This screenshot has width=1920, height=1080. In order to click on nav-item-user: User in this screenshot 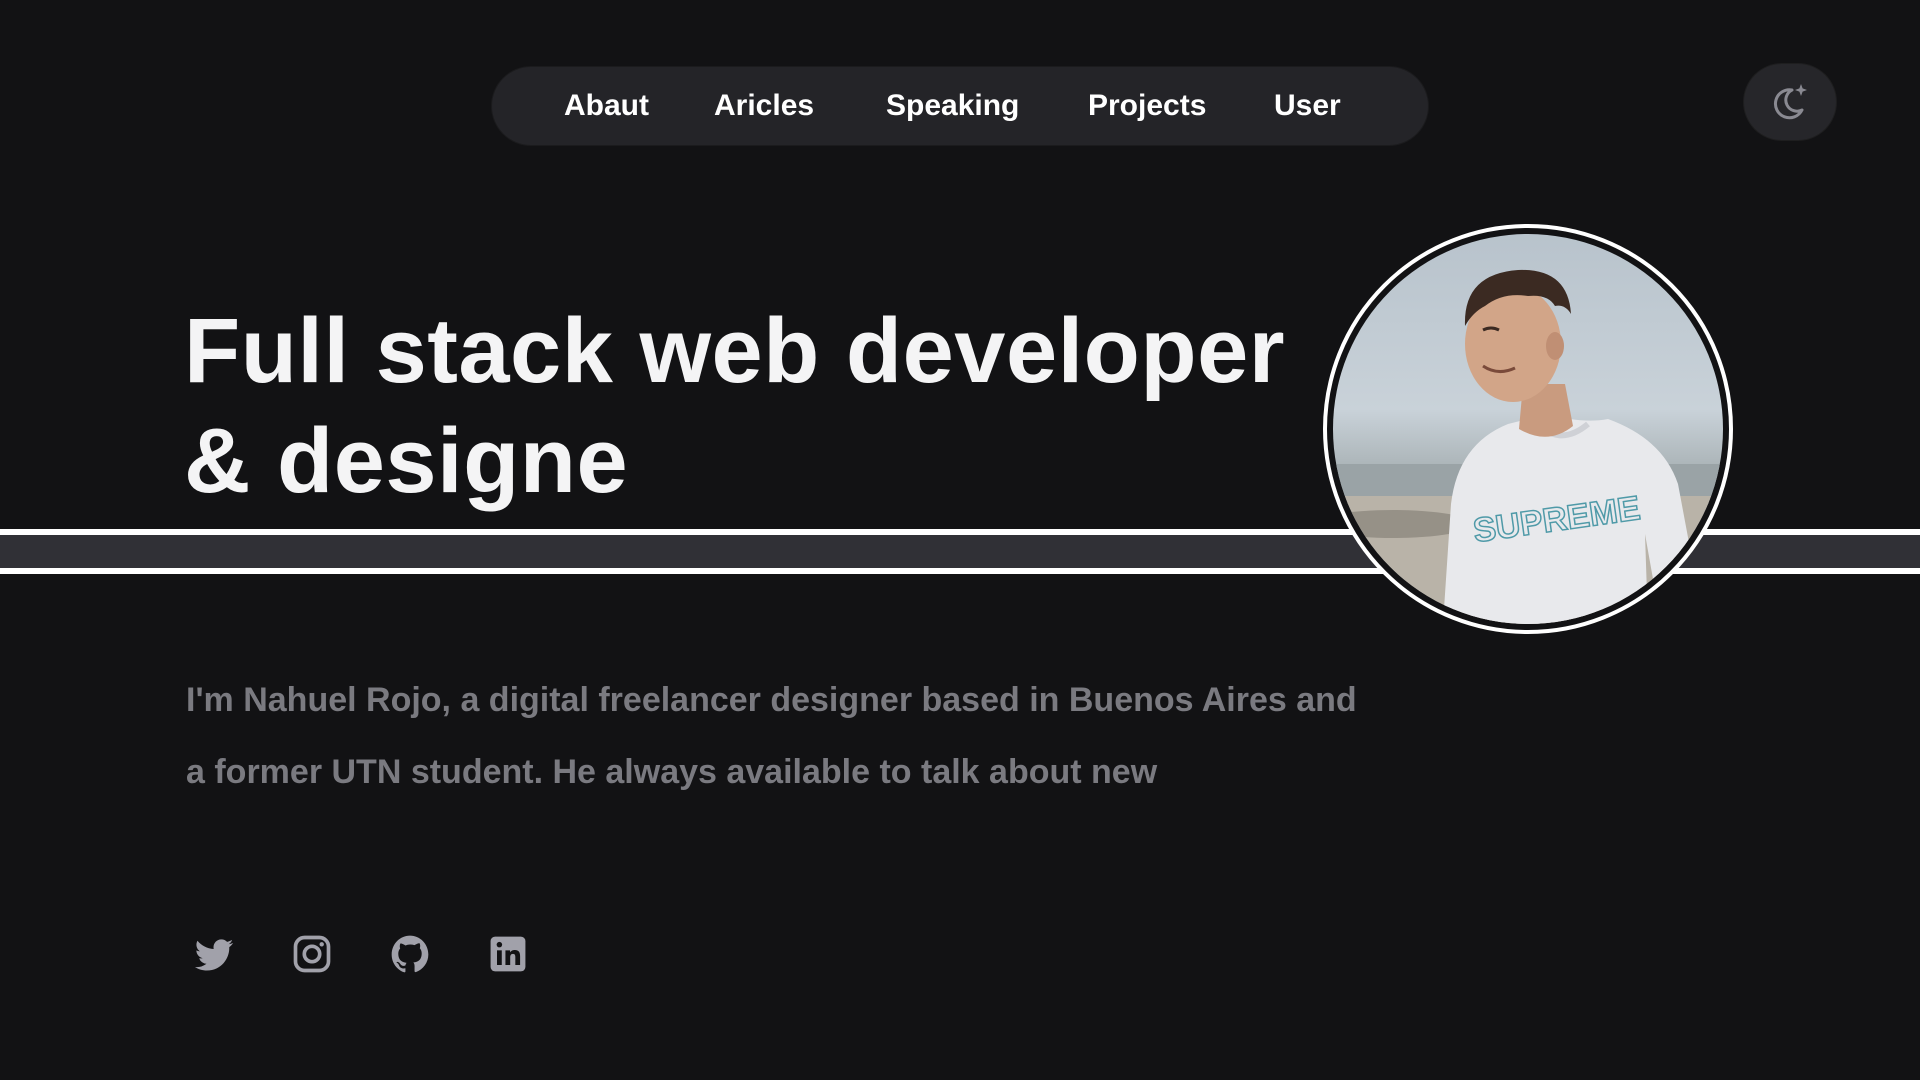, I will do `click(1307, 106)`.